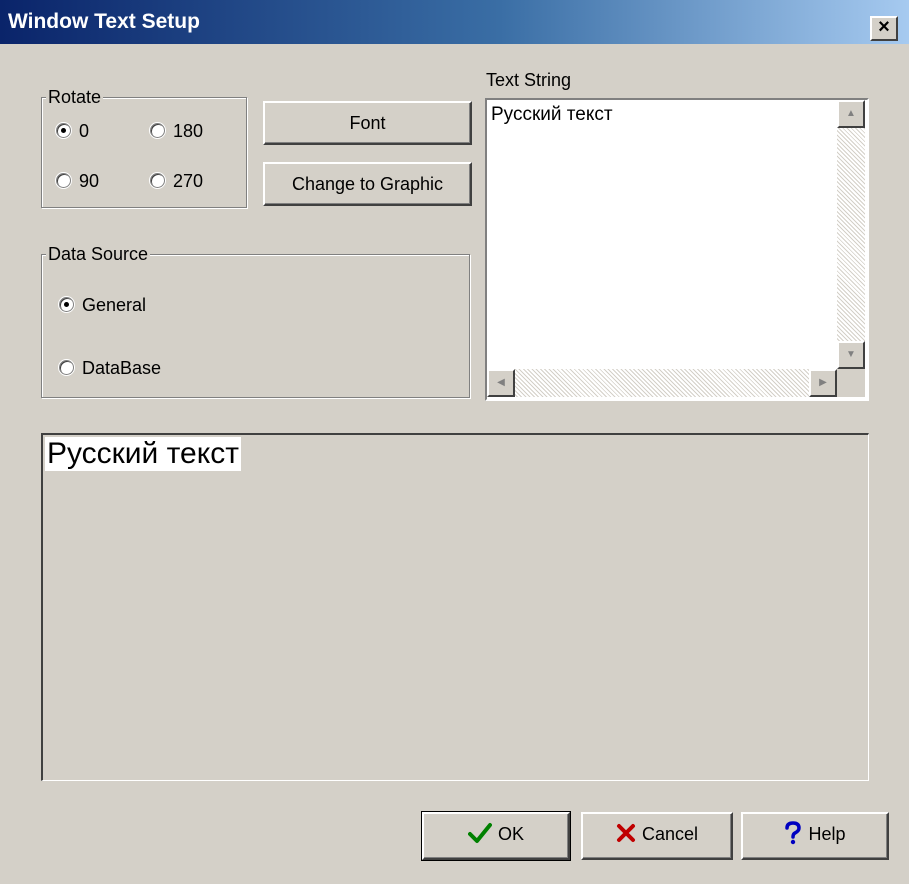  What do you see at coordinates (793, 833) in the screenshot?
I see `question-icon` at bounding box center [793, 833].